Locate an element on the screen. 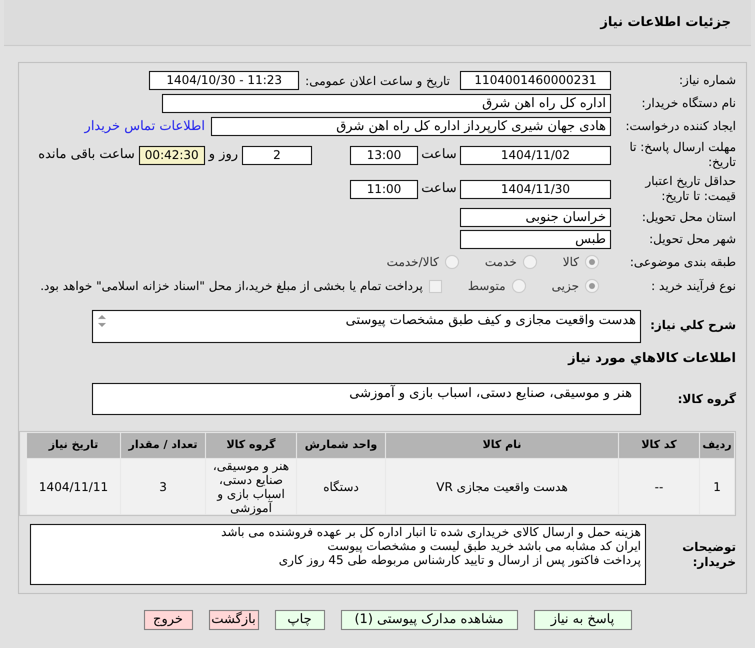 The height and width of the screenshot is (648, 755). field-label: توضیحات خریدار: is located at coordinates (708, 555).